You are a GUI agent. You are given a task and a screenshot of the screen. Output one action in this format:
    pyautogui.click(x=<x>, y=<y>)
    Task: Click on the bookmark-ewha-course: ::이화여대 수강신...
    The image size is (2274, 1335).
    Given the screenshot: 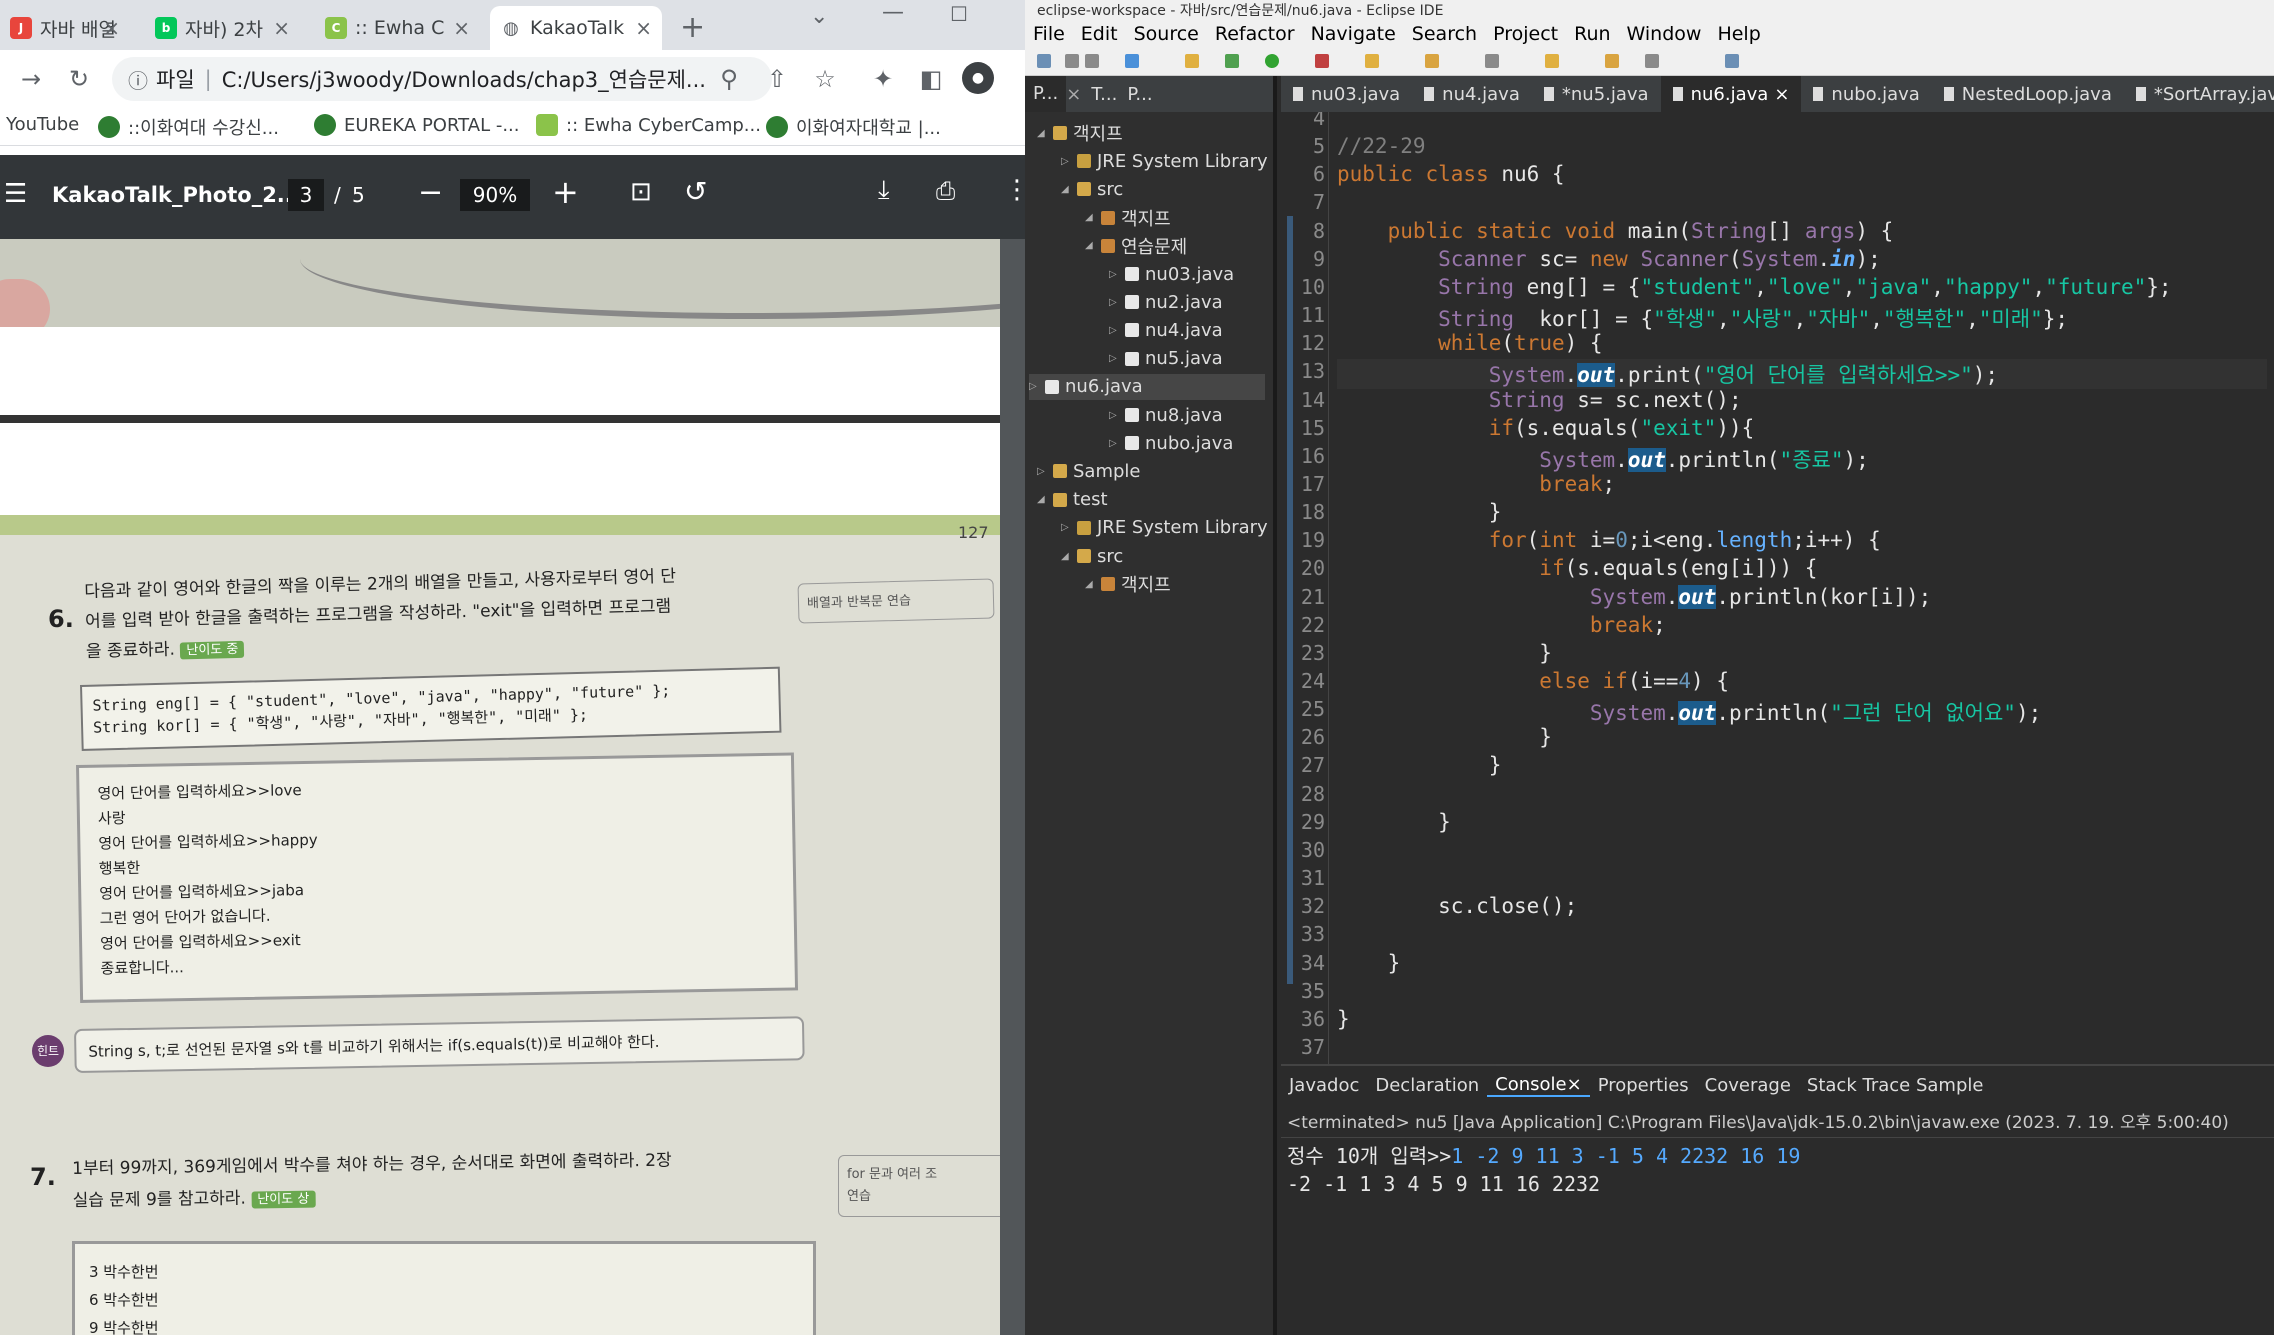 What is the action you would take?
    pyautogui.click(x=188, y=127)
    